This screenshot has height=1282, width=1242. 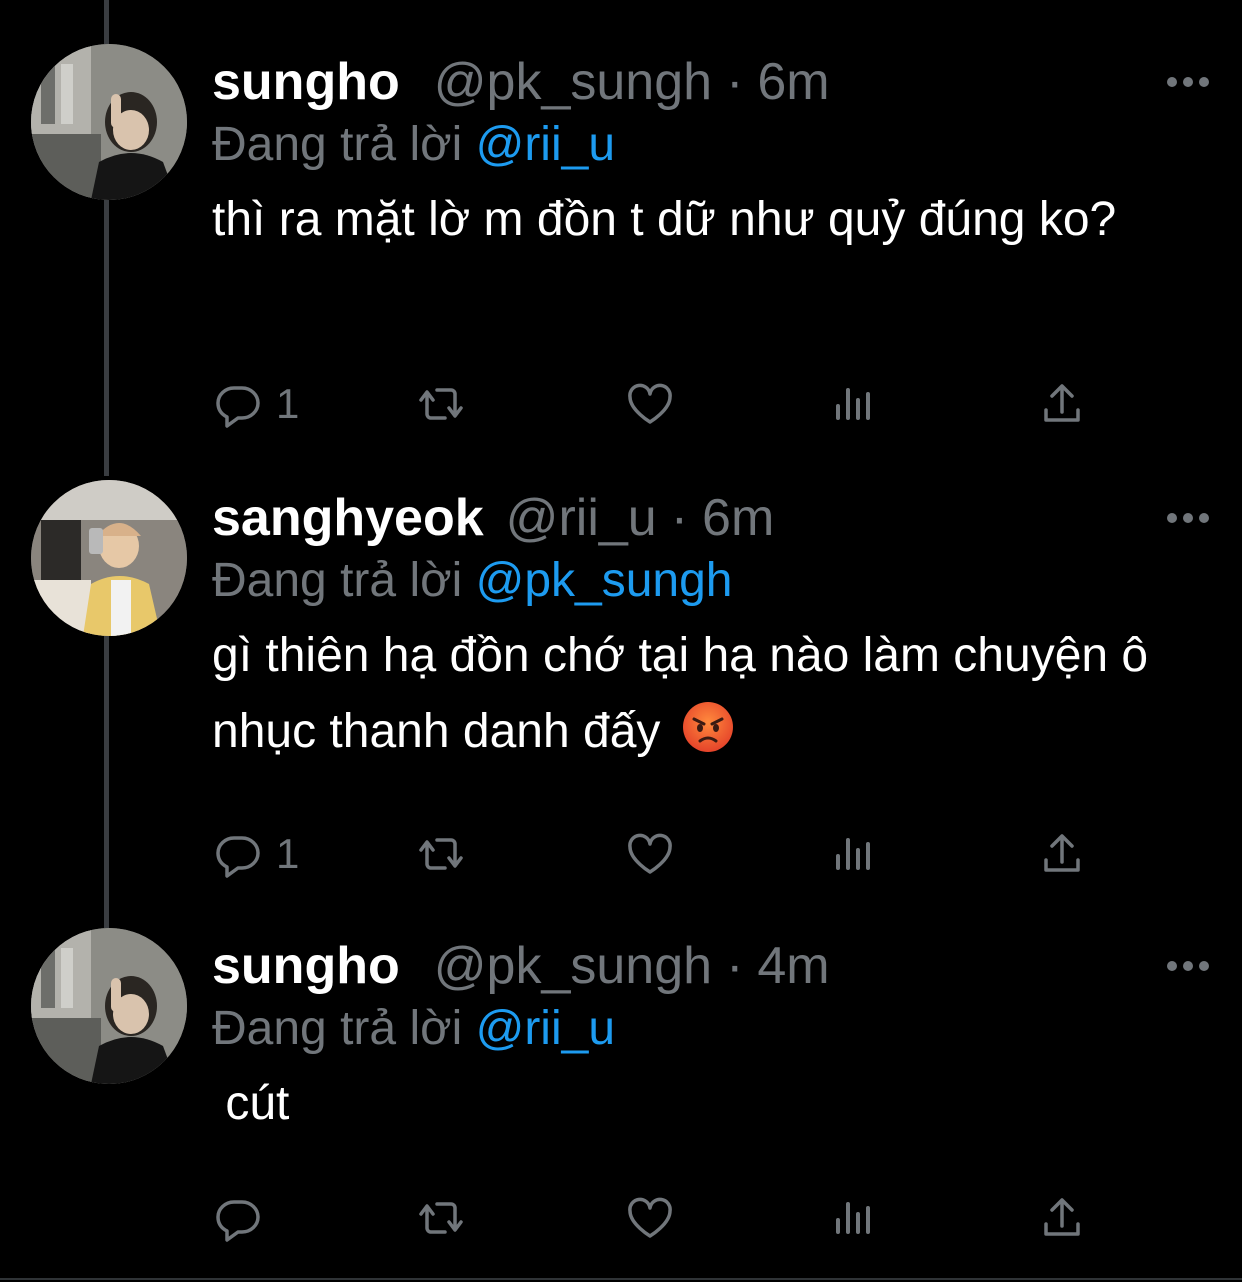 I want to click on action-bar, so click(x=662, y=1218).